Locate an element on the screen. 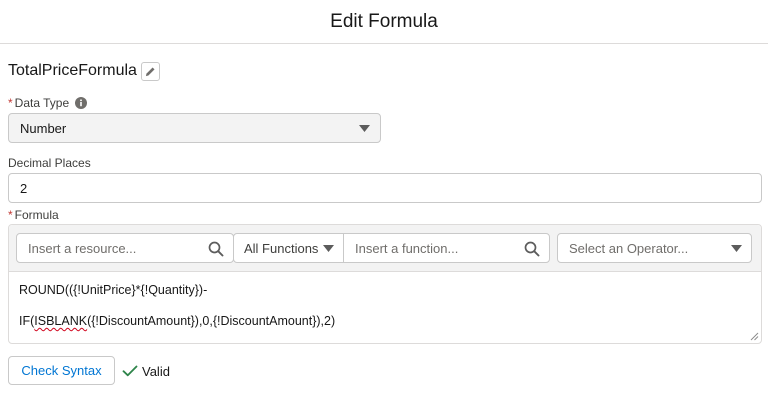 The image size is (768, 394). function-category-select: All Functions is located at coordinates (288, 248).